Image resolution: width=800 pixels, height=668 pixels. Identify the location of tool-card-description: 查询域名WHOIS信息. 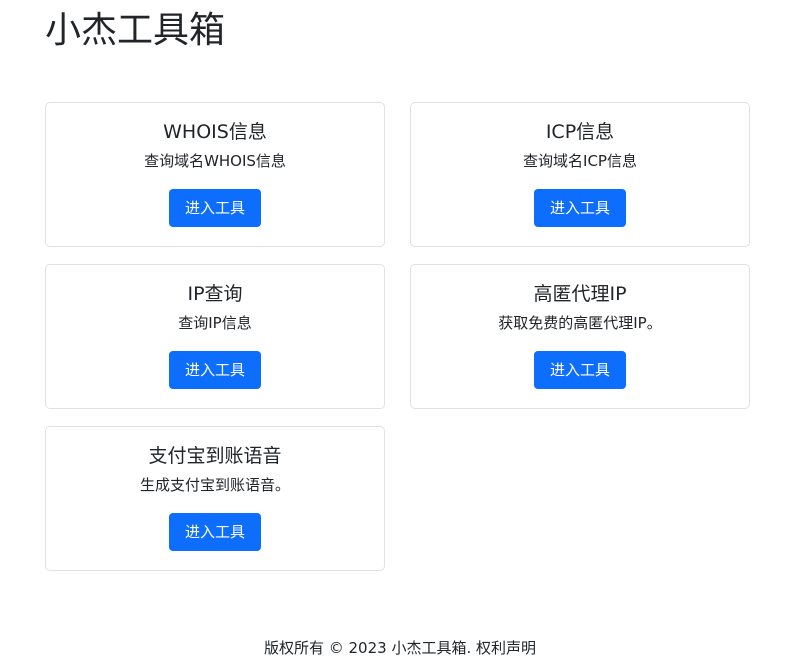
(215, 161).